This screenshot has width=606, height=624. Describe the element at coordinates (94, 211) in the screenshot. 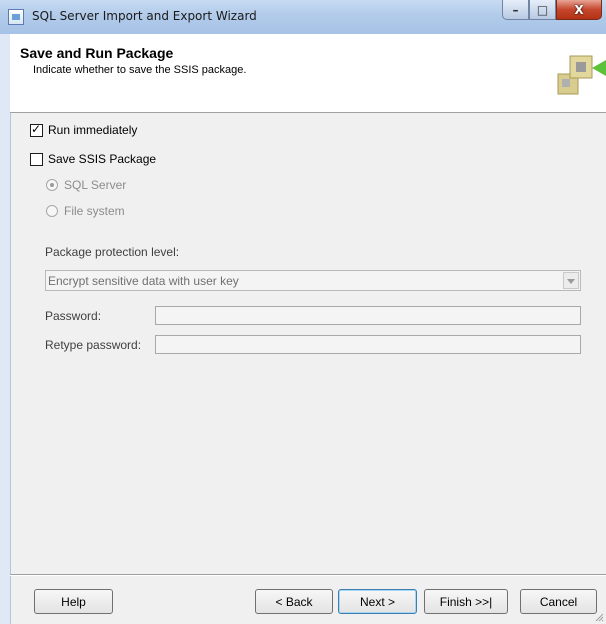

I see `file-system-label: File system` at that location.